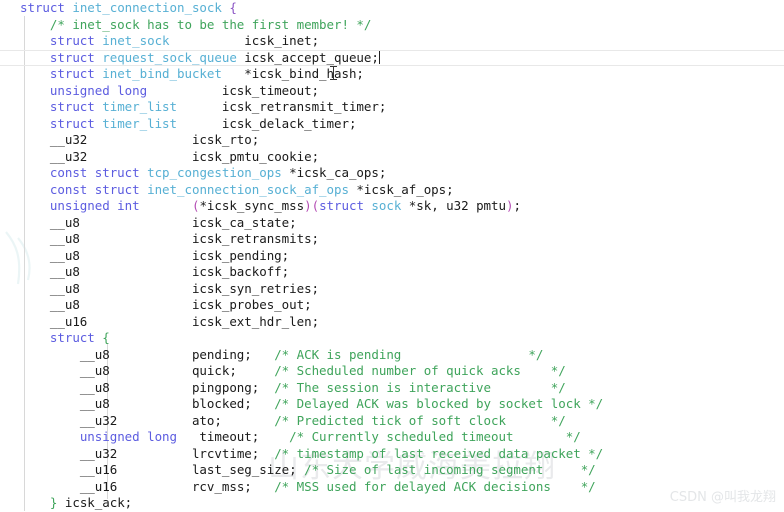 The image size is (784, 512). Describe the element at coordinates (450, 469) in the screenshot. I see `token-cmt: /* Size of last incoming segment */` at that location.